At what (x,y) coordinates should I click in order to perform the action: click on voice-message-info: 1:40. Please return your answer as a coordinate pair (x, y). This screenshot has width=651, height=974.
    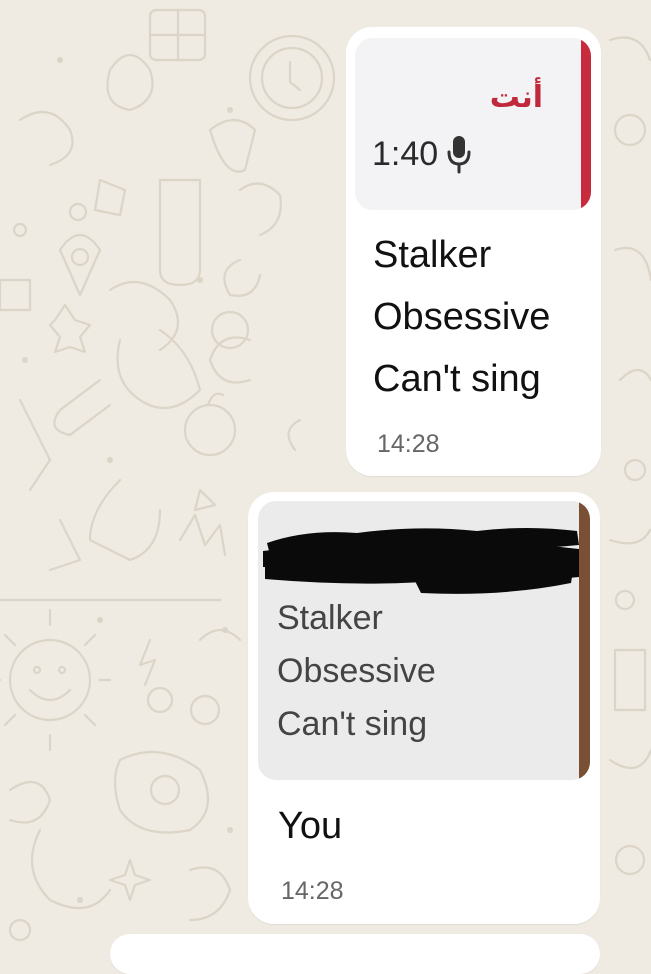
    Looking at the image, I should click on (422, 154).